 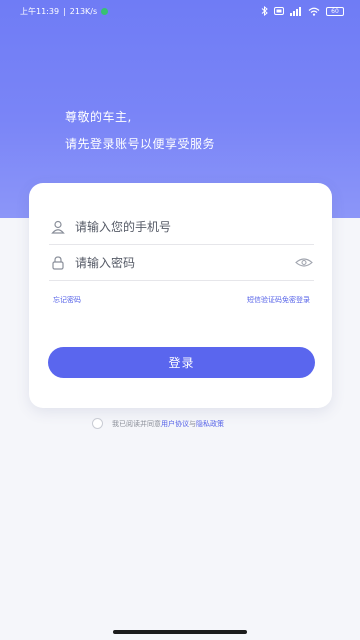 What do you see at coordinates (279, 11) in the screenshot?
I see `sim-icon` at bounding box center [279, 11].